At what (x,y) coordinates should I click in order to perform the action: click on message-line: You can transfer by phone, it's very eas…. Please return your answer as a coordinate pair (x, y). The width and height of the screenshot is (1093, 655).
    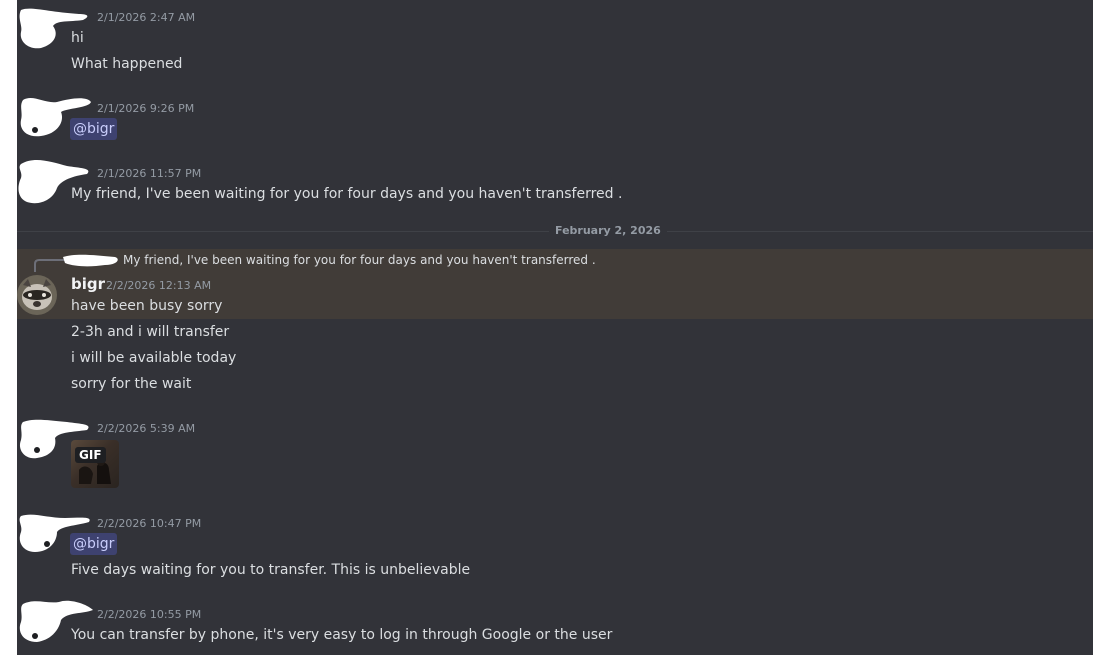
    Looking at the image, I should click on (342, 635).